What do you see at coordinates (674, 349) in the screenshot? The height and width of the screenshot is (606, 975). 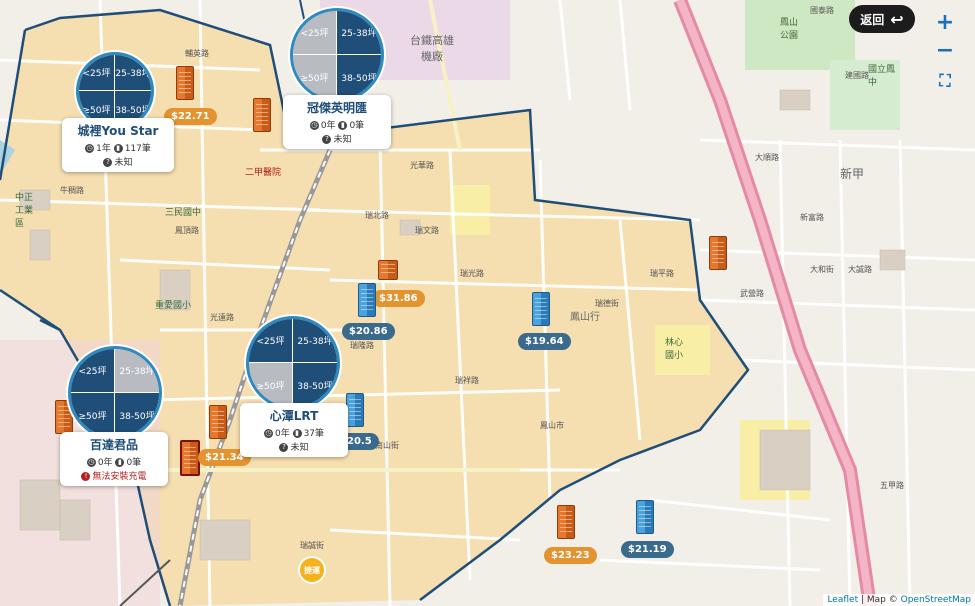 I see `label-linxian: 林心 國小` at bounding box center [674, 349].